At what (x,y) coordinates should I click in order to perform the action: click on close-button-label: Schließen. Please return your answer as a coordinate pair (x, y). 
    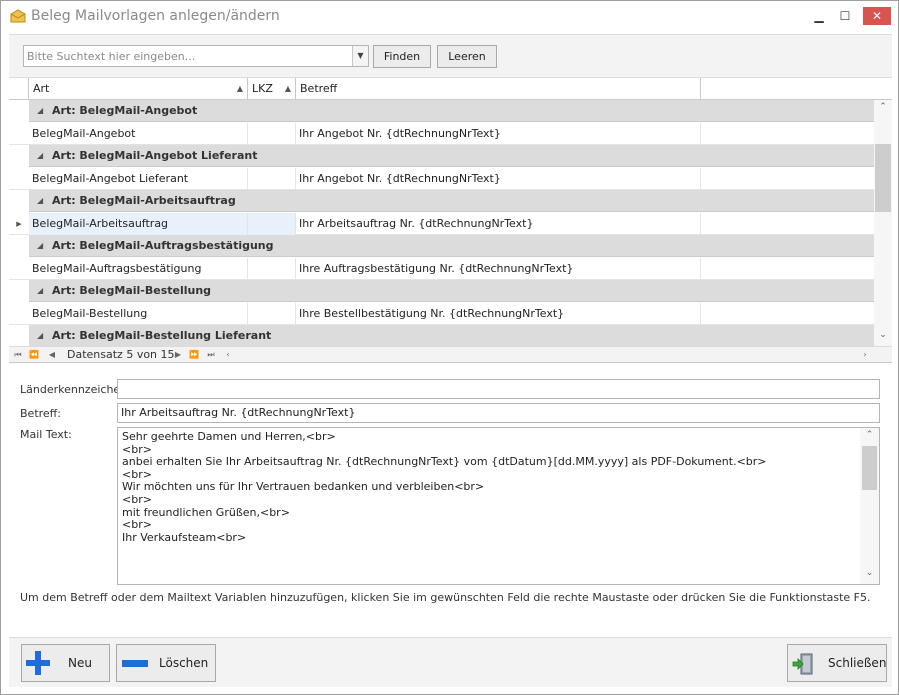
    Looking at the image, I should click on (857, 663).